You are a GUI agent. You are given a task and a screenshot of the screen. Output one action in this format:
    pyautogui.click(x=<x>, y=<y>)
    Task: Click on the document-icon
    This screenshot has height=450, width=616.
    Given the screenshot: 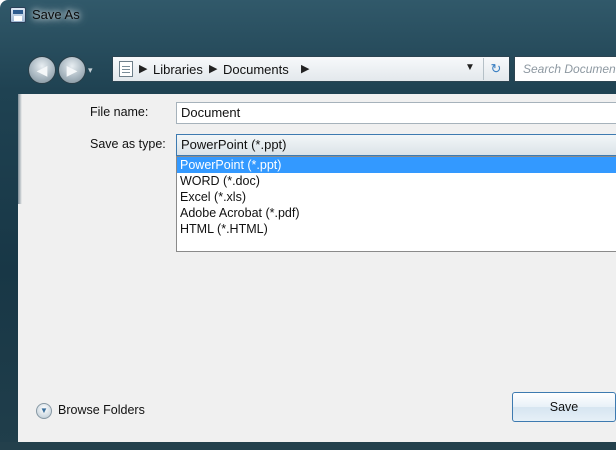 What is the action you would take?
    pyautogui.click(x=126, y=69)
    